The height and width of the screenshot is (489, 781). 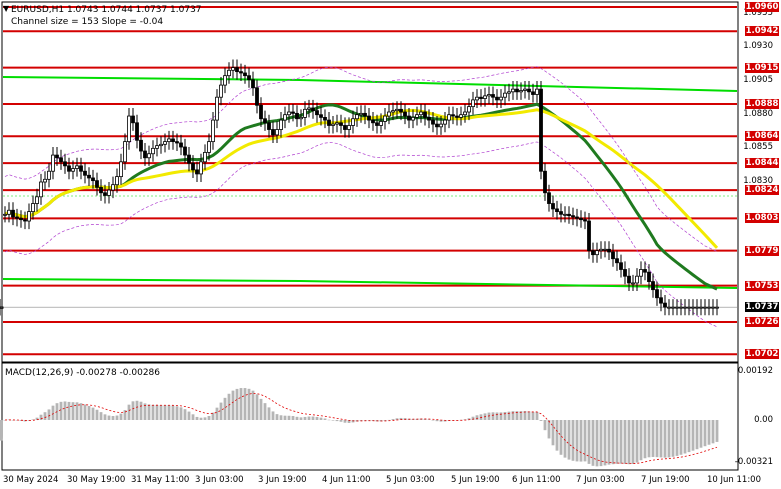 I want to click on time-tick-label: 5 Jun 03:00, so click(x=410, y=480).